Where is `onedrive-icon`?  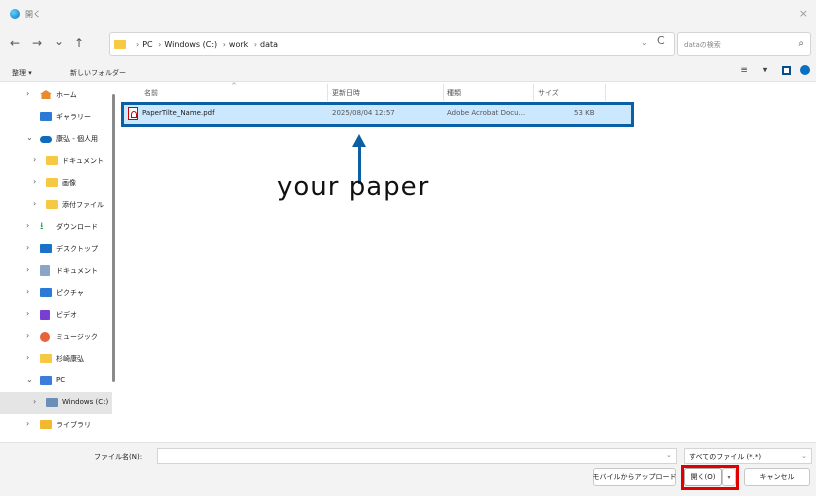
onedrive-icon is located at coordinates (46, 139).